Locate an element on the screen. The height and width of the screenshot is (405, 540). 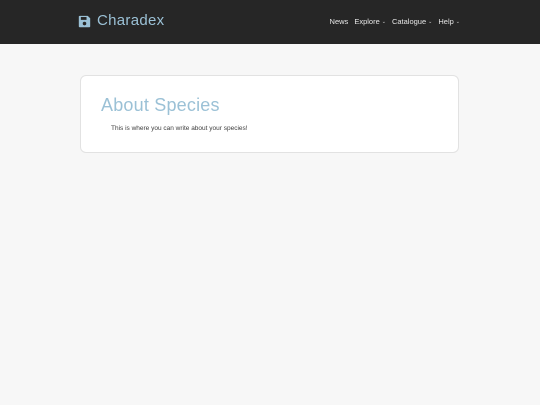
nav-news: News is located at coordinates (339, 22).